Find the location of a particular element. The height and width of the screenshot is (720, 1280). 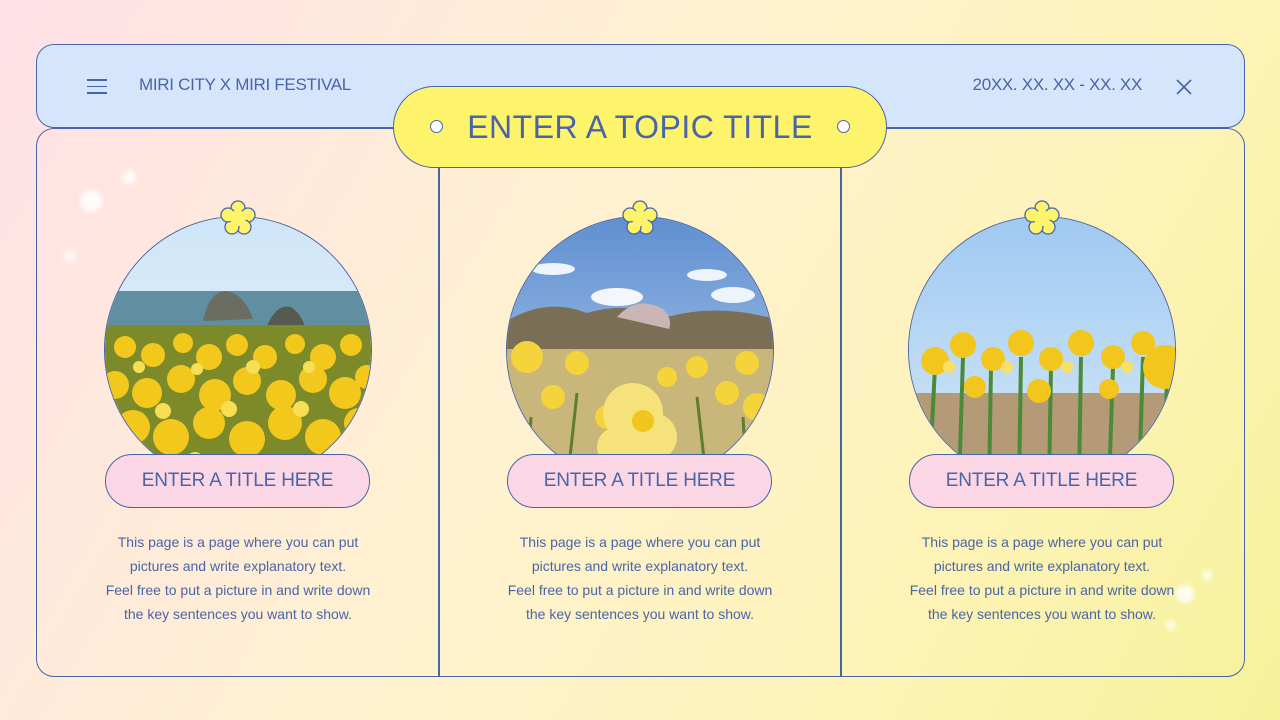

brand-title: MIRI CITY X MIRI FESTIVAL is located at coordinates (245, 84).